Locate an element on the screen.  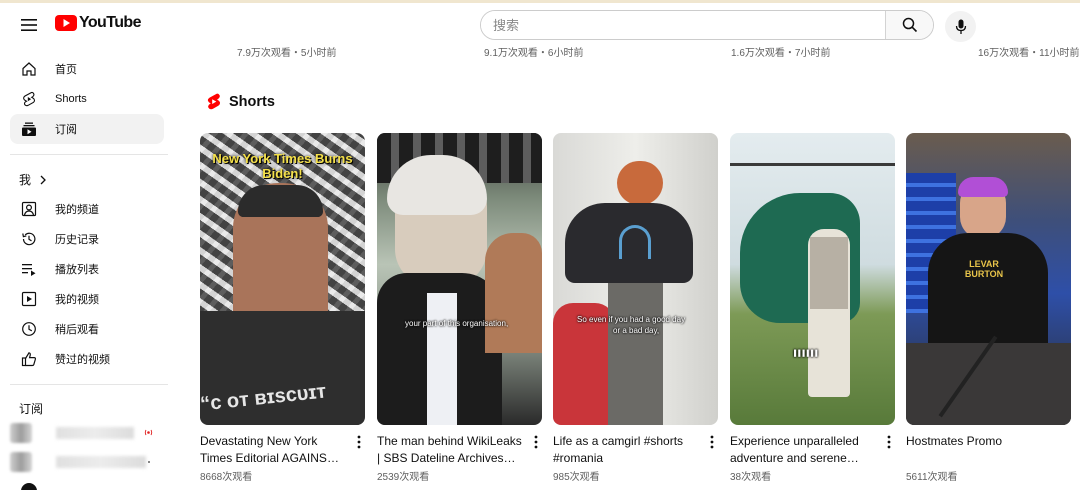
video-meta: 7.9万次观看・5小时前 is located at coordinates (287, 53).